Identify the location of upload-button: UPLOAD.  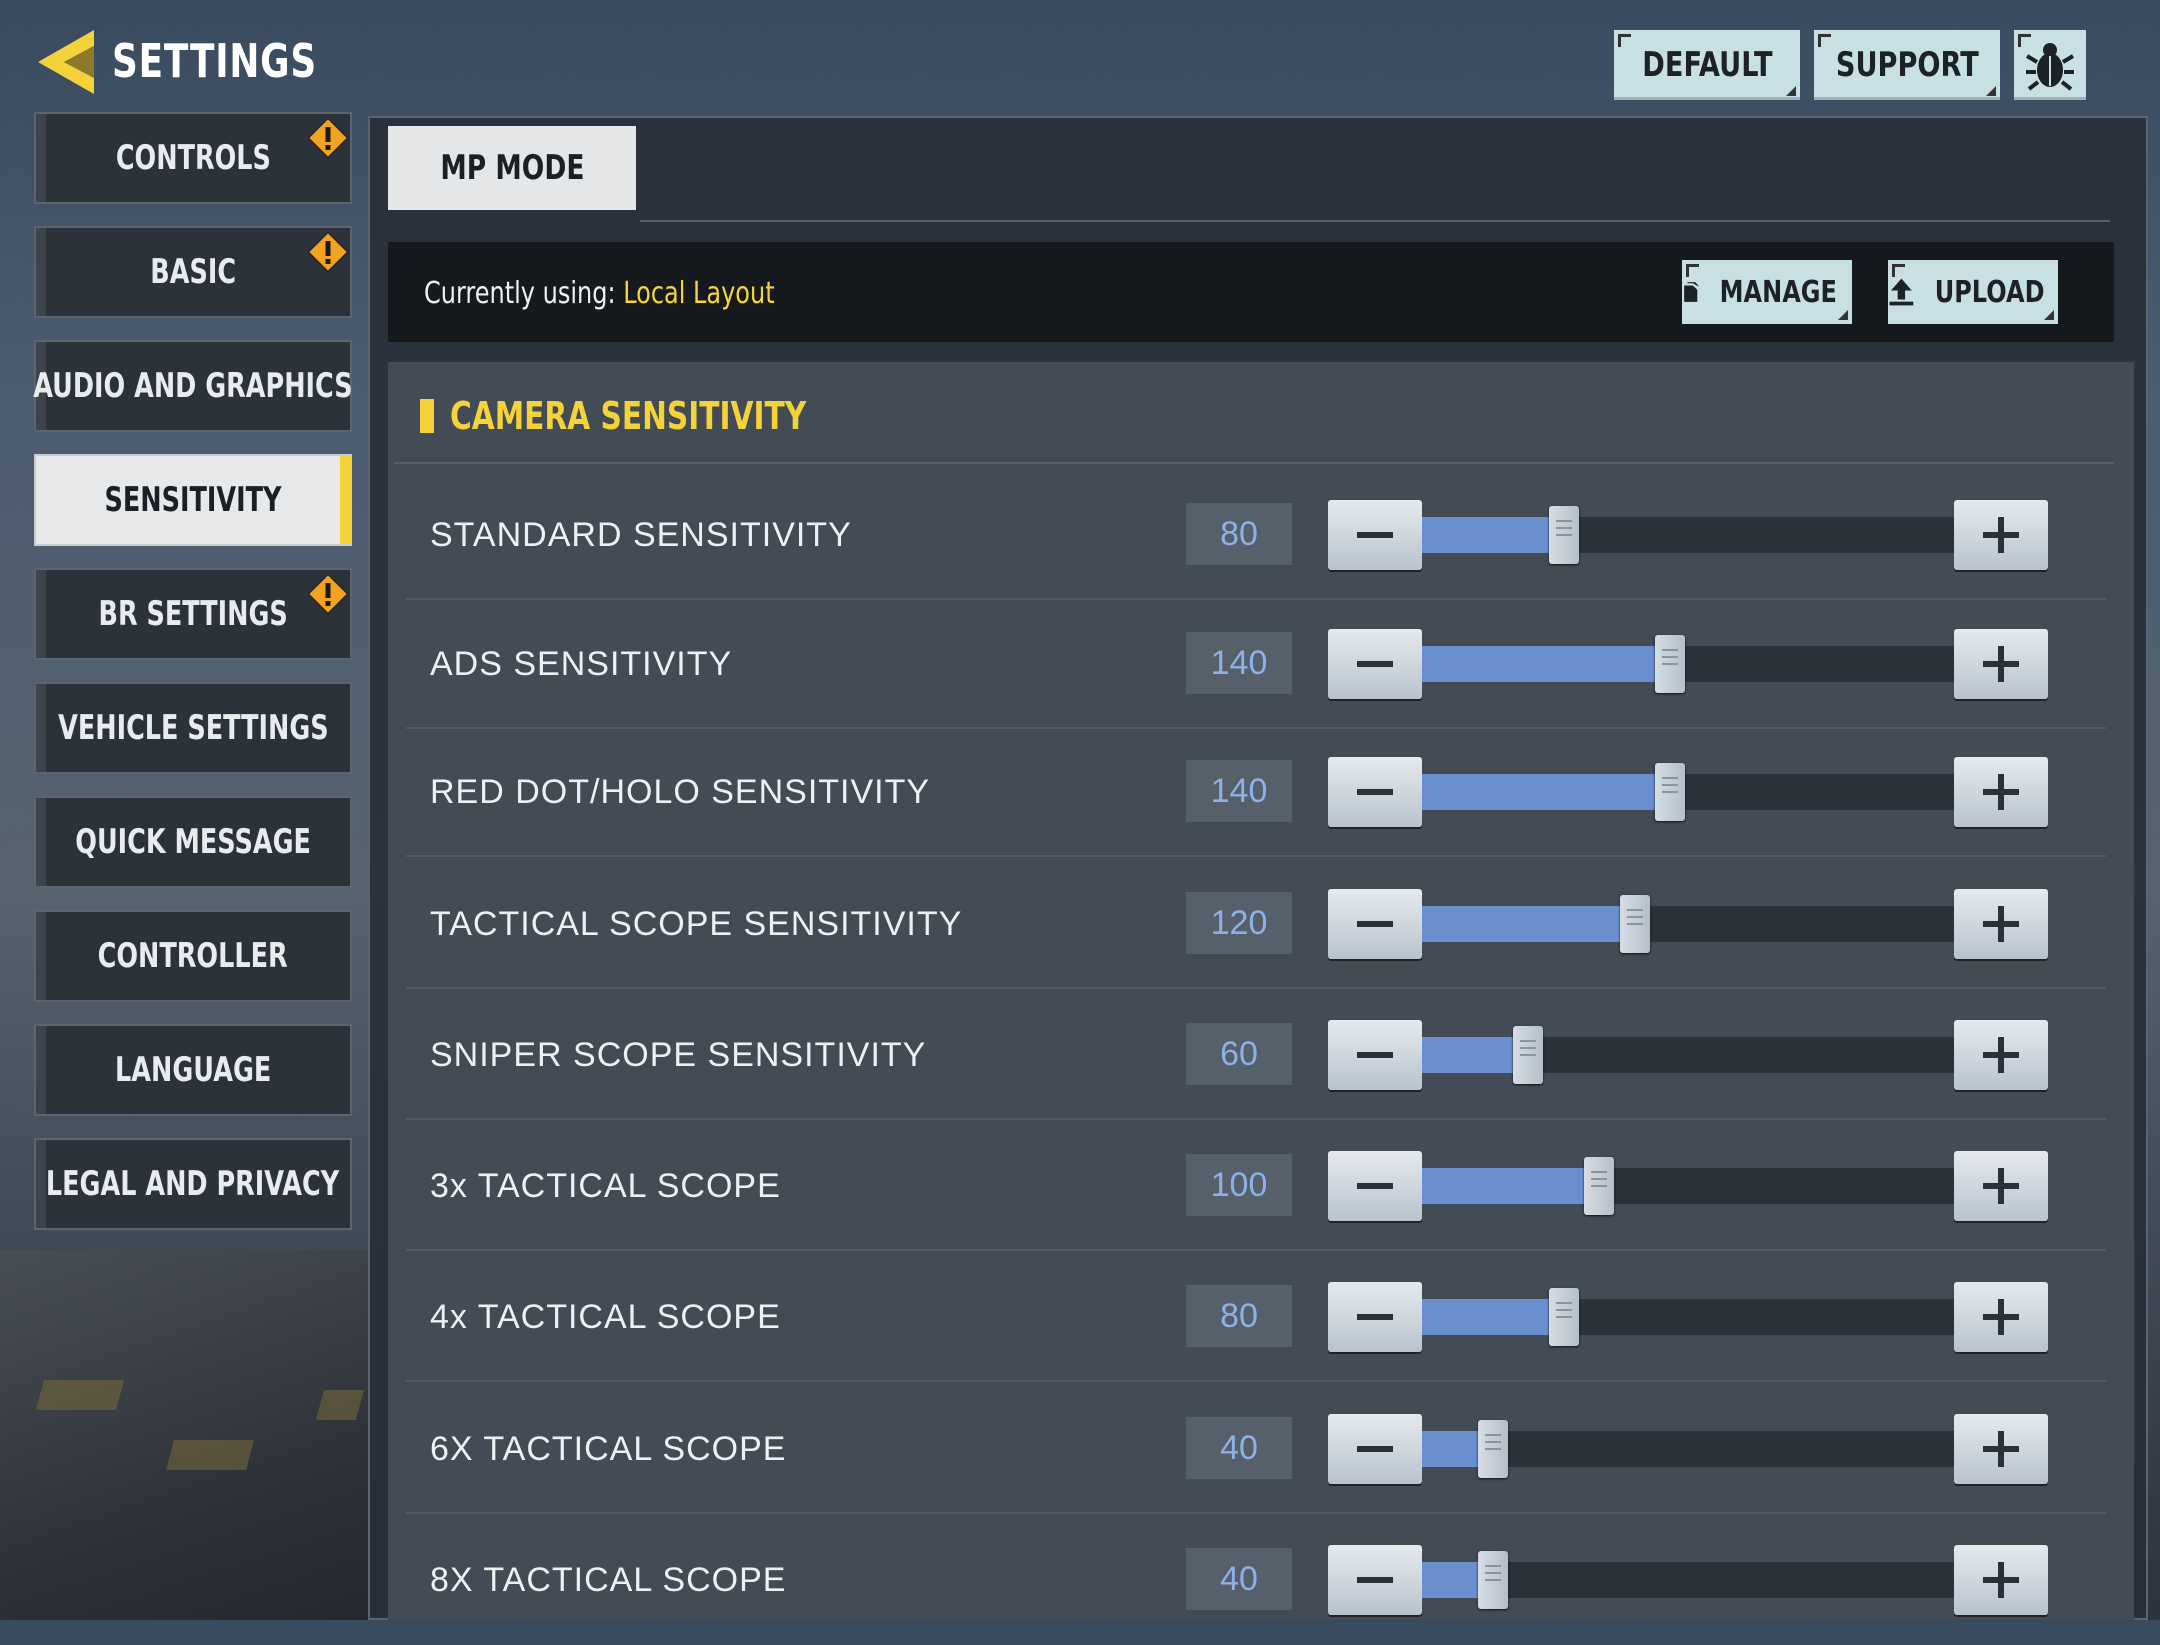
(1973, 292).